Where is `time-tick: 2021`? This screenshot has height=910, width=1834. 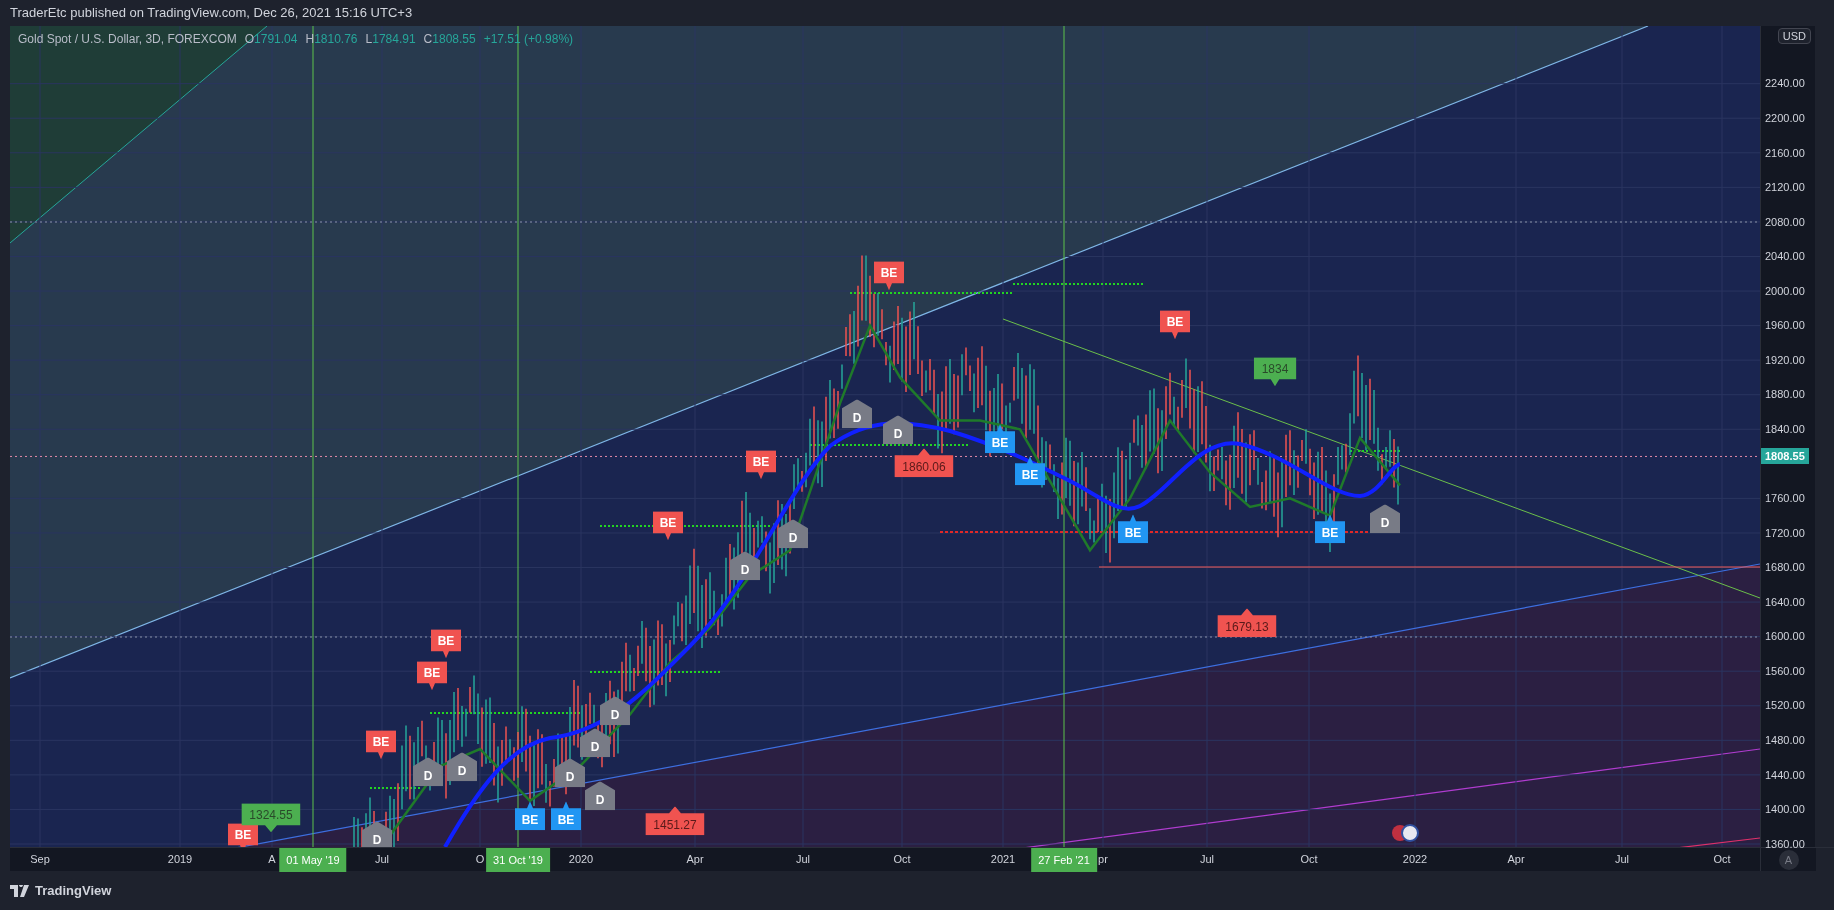
time-tick: 2021 is located at coordinates (1003, 858).